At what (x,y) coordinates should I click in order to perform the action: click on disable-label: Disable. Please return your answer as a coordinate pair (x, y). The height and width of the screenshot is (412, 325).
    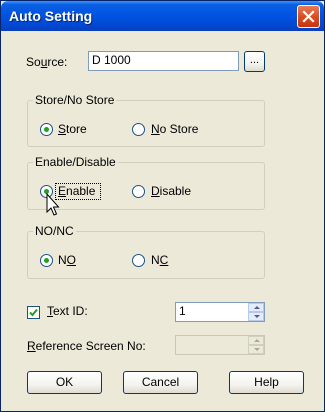
    Looking at the image, I should click on (171, 191).